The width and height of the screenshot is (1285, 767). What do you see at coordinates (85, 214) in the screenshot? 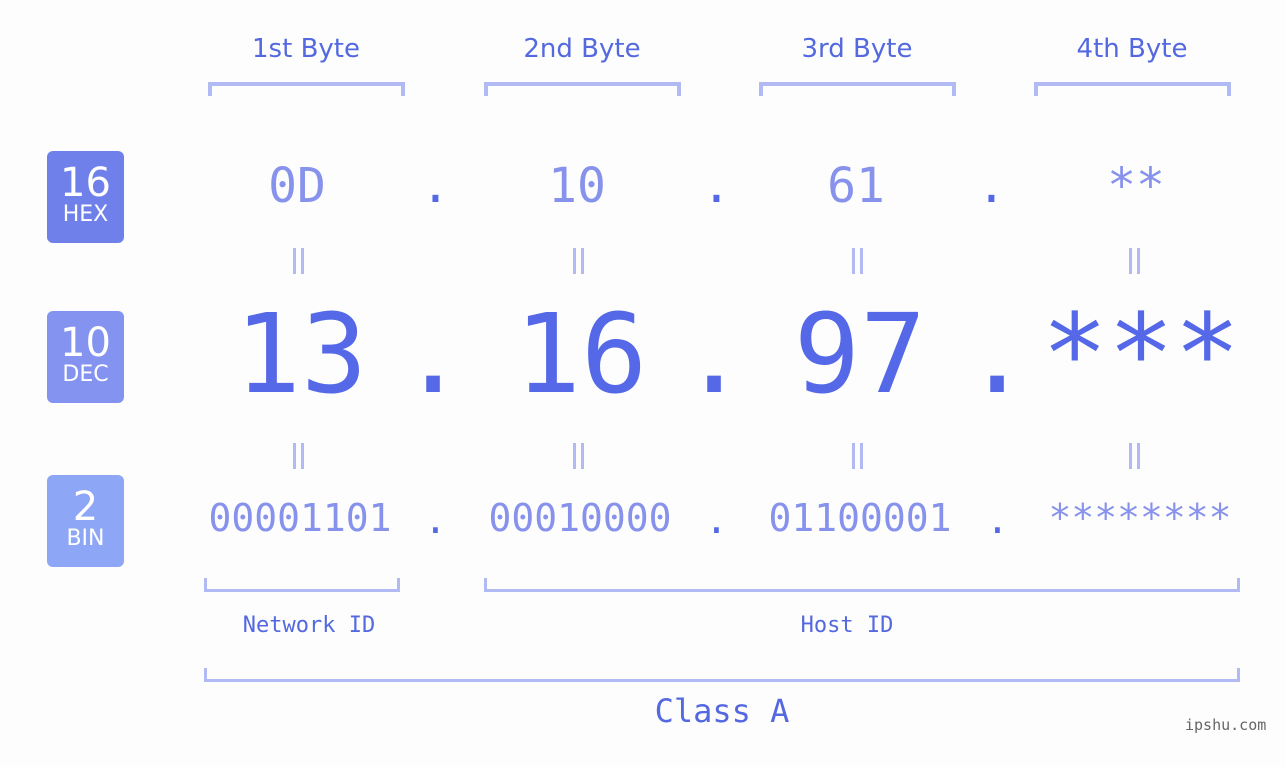
I see `hex-badge-label: HEX` at bounding box center [85, 214].